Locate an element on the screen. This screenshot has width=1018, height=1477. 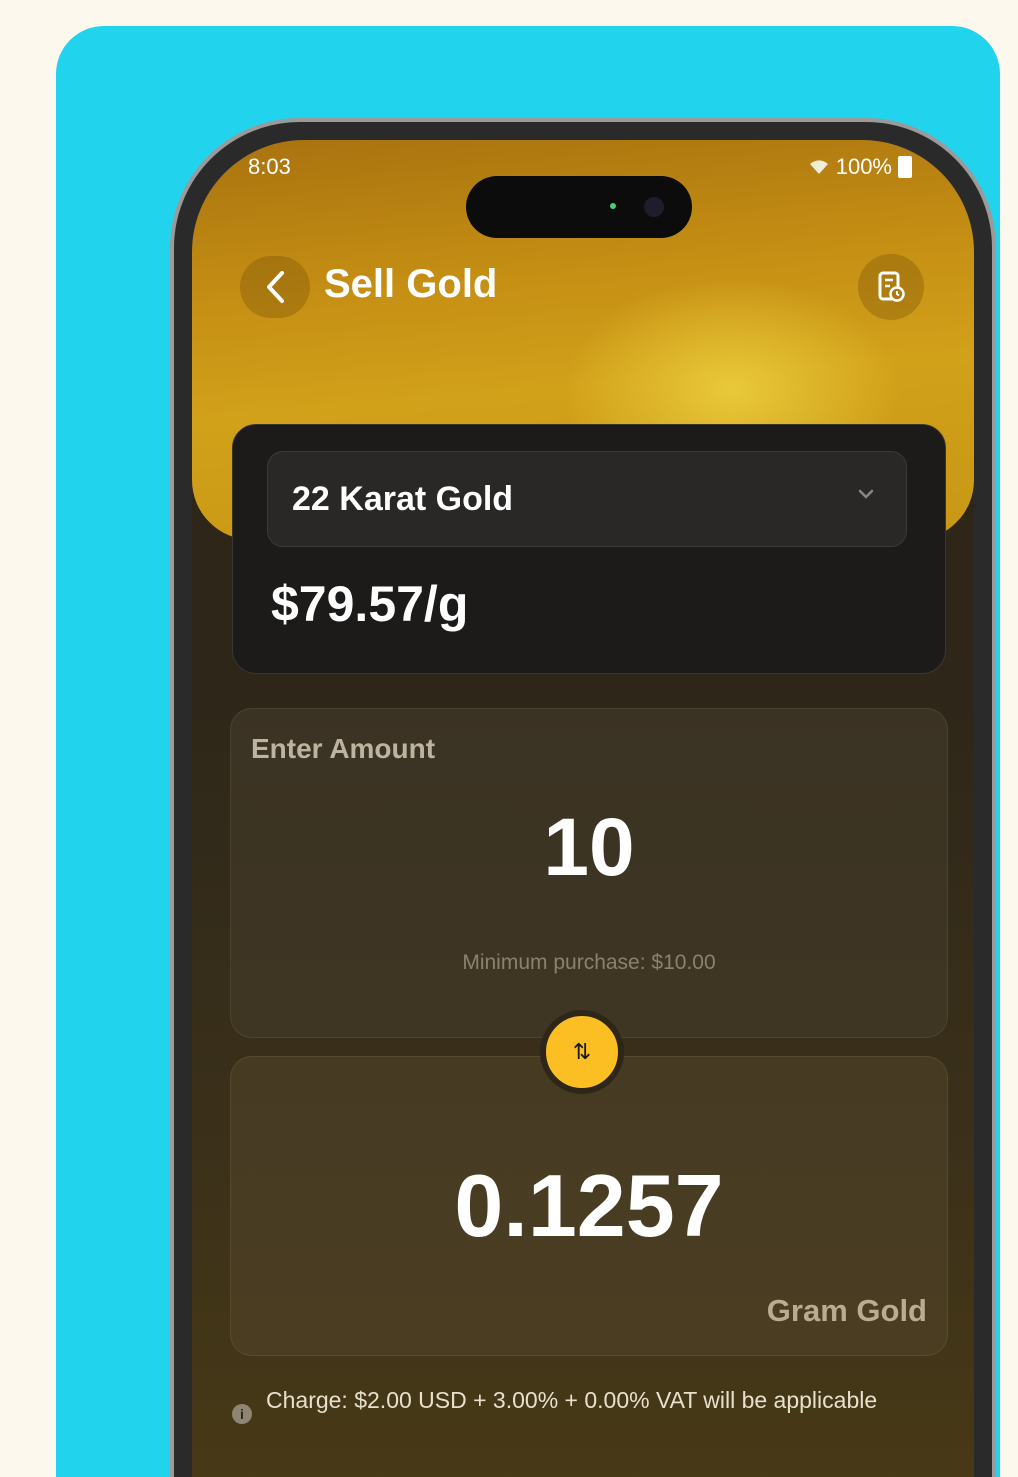
karat-dropdown: 22 Karat Gold is located at coordinates (587, 499).